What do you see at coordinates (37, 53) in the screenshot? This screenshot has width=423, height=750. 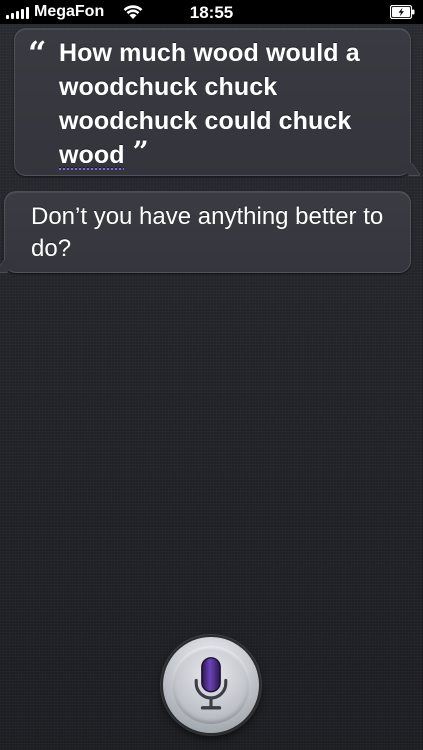 I see `open-quote-icon: “` at bounding box center [37, 53].